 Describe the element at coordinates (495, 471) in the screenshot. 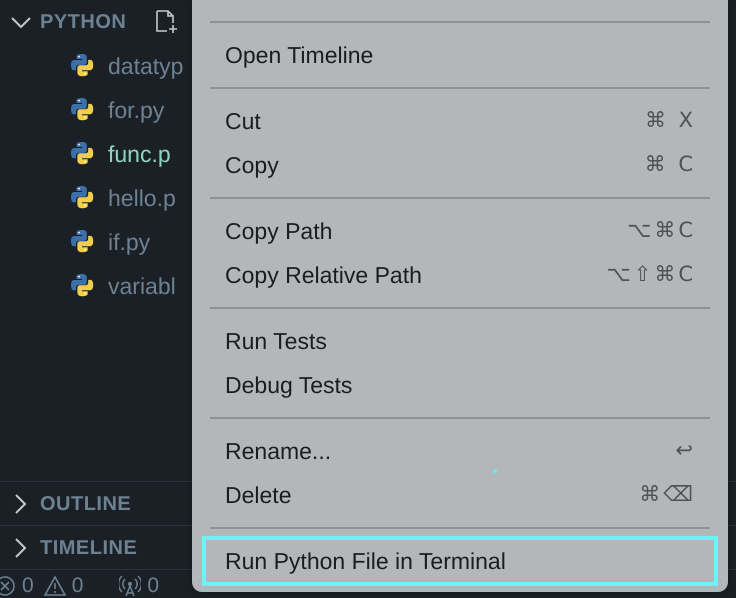

I see `cursor-dot` at that location.